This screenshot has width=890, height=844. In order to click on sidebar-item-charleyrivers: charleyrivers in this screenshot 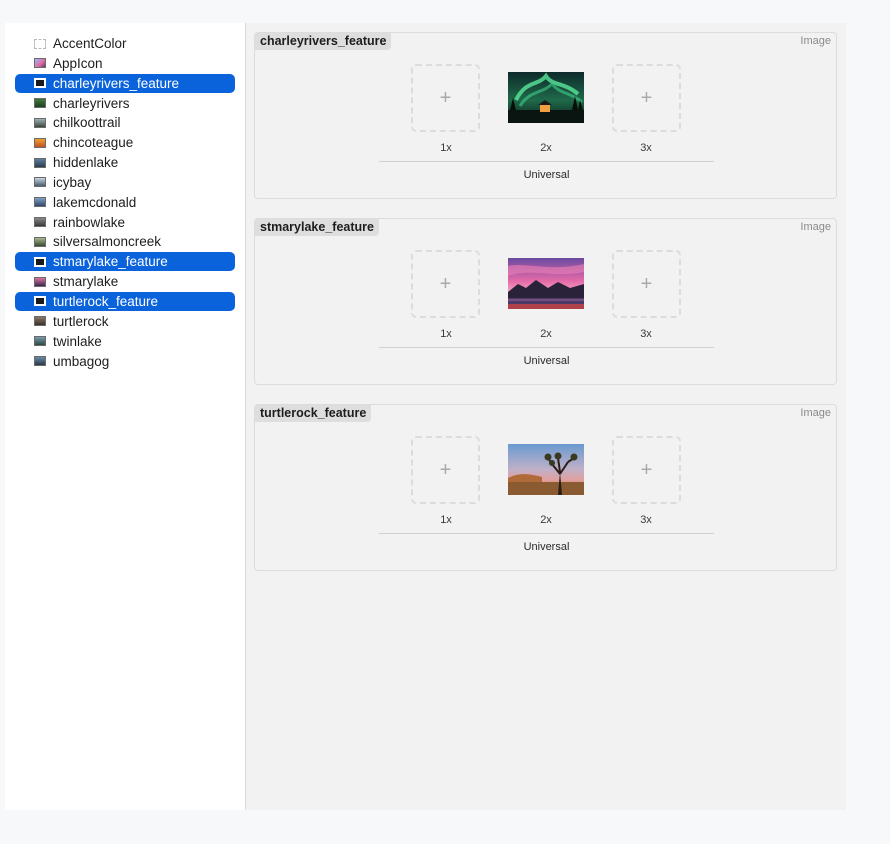, I will do `click(125, 103)`.